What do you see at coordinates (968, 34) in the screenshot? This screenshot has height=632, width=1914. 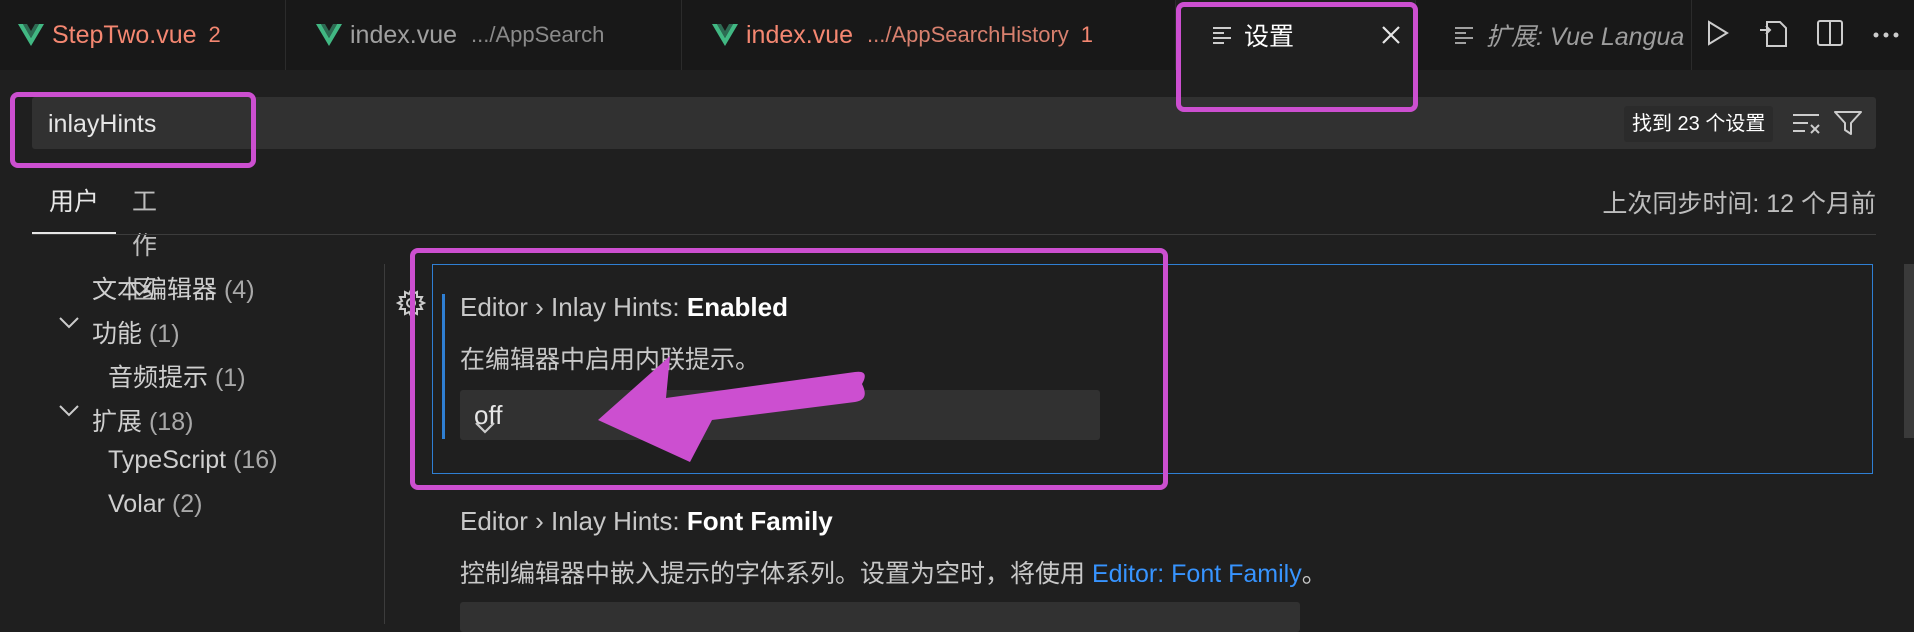 I see `tab-description: .../AppSearchHistory` at bounding box center [968, 34].